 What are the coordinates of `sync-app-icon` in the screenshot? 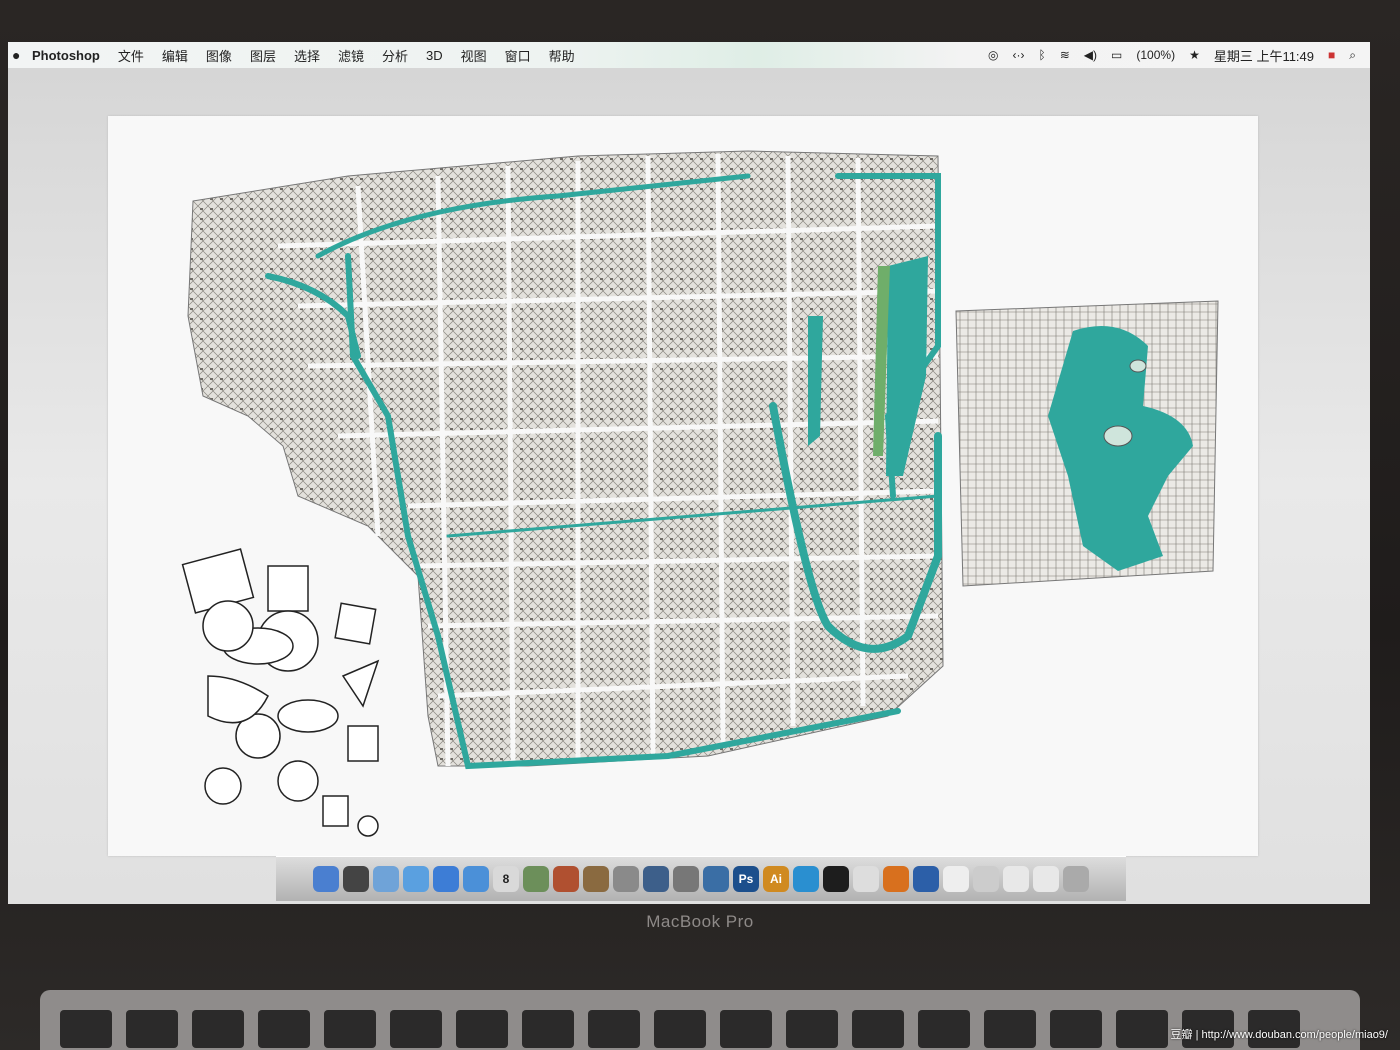 It's located at (626, 879).